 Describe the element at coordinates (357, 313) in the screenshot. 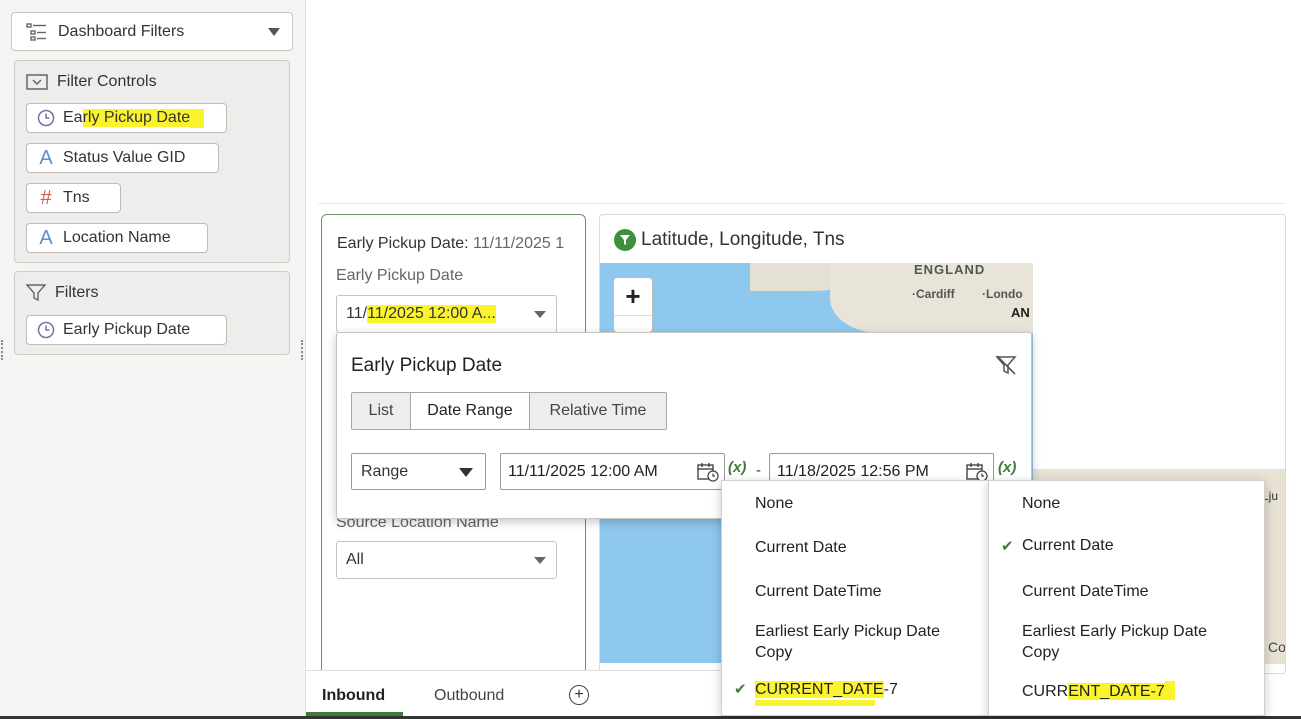

I see `select-value-pre: 11/` at that location.